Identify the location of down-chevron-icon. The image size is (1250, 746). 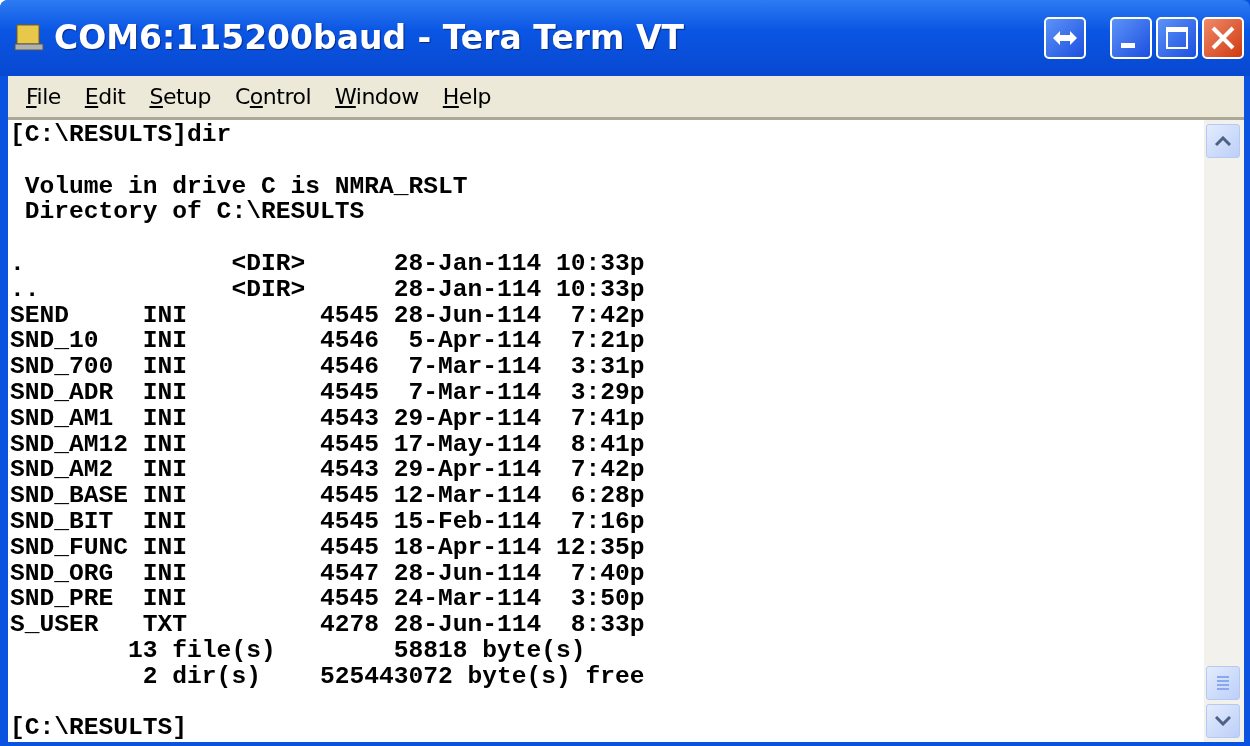
(1223, 721).